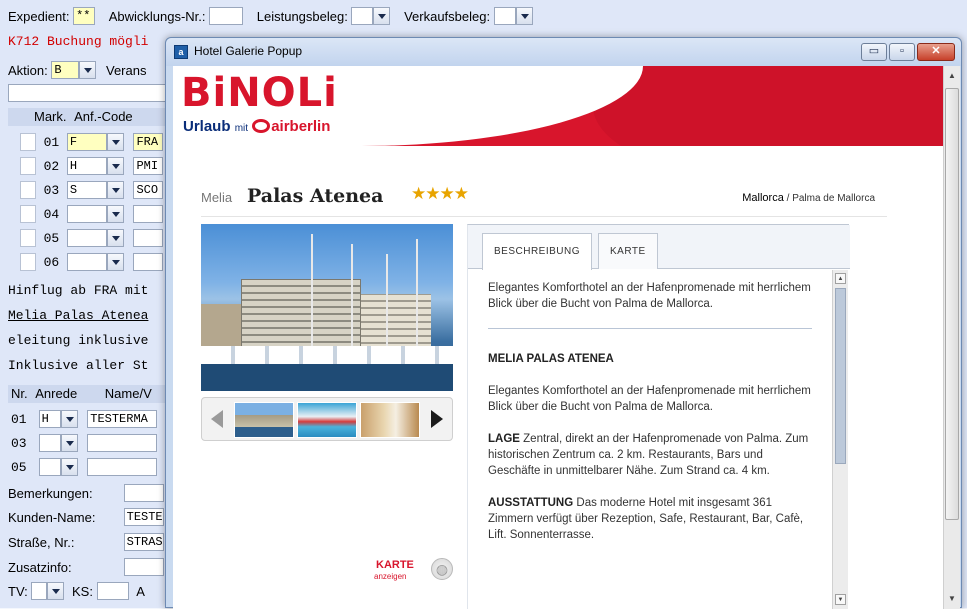 The image size is (967, 609). What do you see at coordinates (82, 591) in the screenshot?
I see `ks-label: KS:` at bounding box center [82, 591].